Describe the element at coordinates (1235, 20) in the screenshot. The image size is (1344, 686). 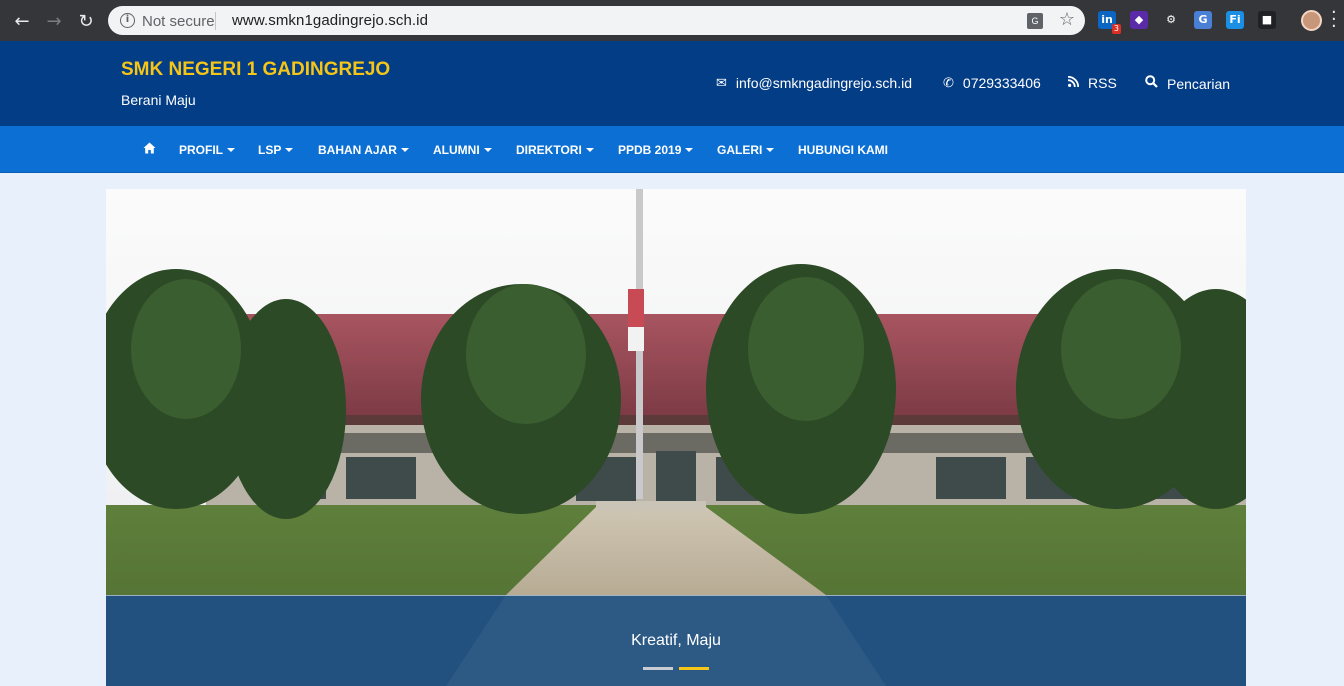
I see `fi-extension-icon: Fi` at that location.